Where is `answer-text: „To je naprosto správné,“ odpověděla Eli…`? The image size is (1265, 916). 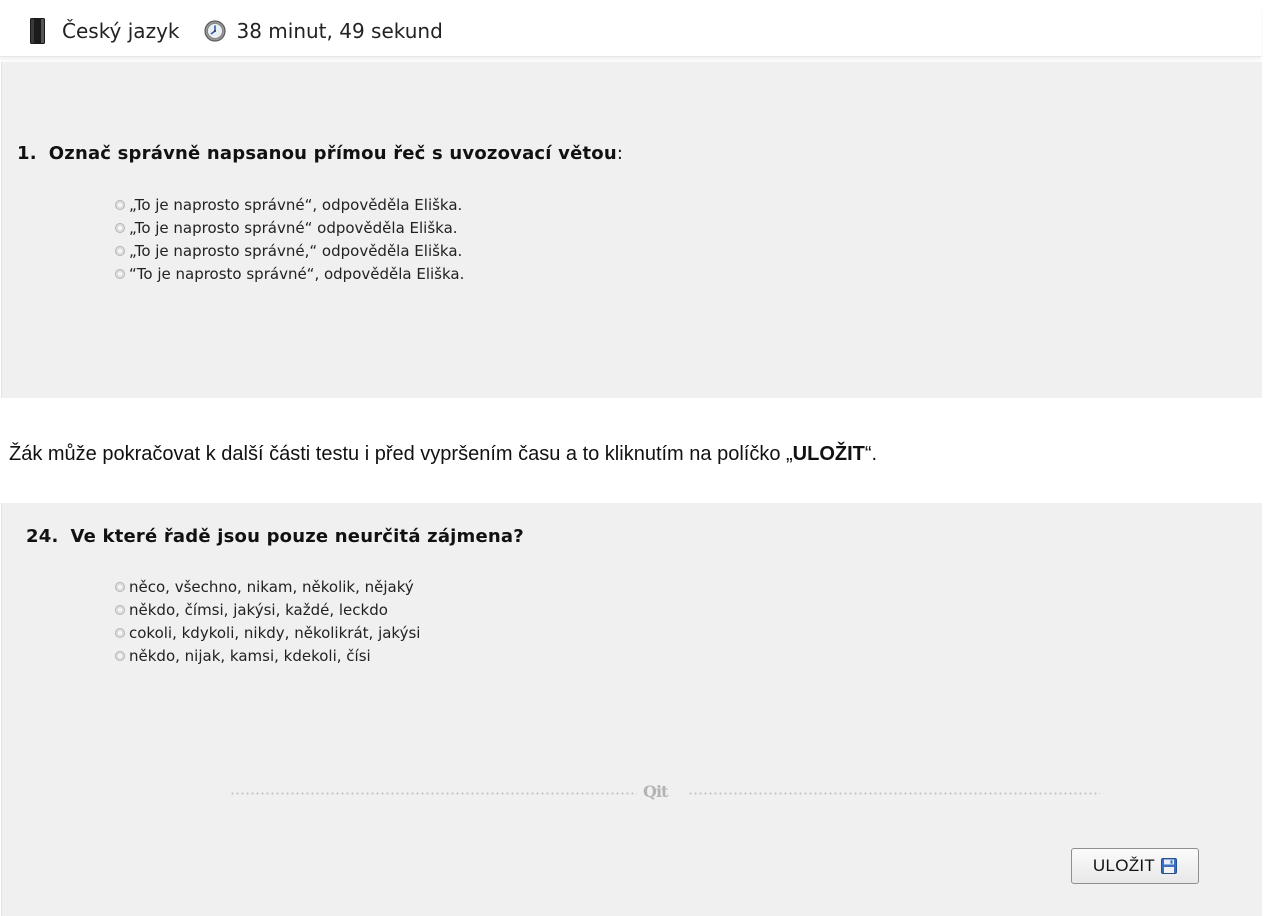
answer-text: „To je naprosto správné,“ odpověděla Eli… is located at coordinates (296, 250).